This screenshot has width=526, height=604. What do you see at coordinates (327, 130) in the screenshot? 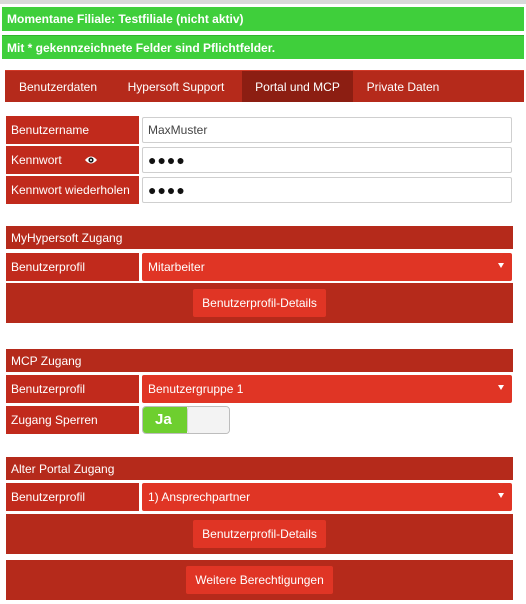
I see `username-input: MaxMuster` at bounding box center [327, 130].